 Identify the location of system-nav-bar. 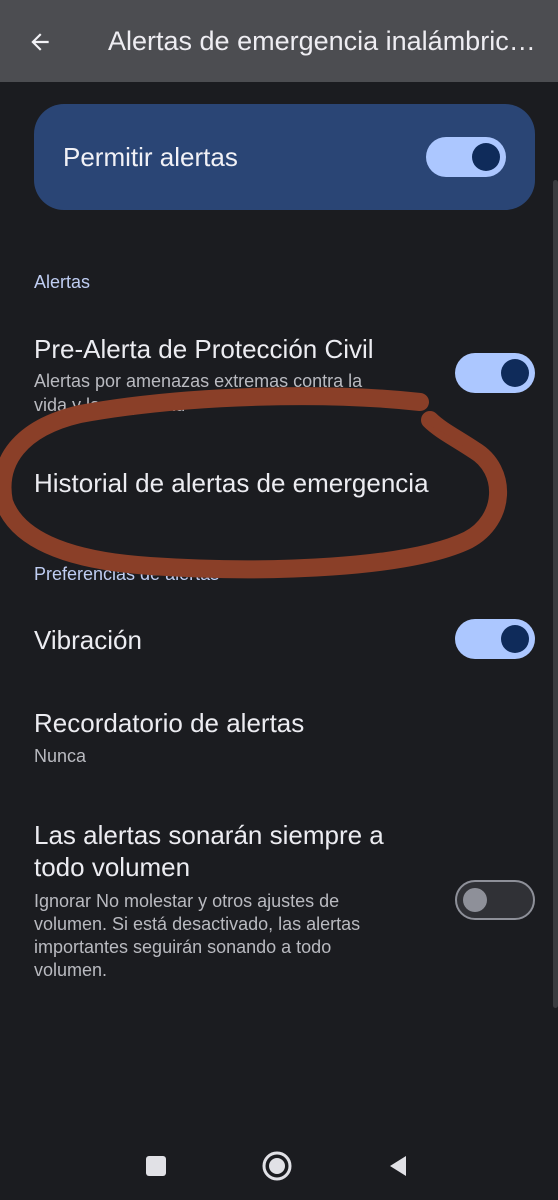
(279, 1165).